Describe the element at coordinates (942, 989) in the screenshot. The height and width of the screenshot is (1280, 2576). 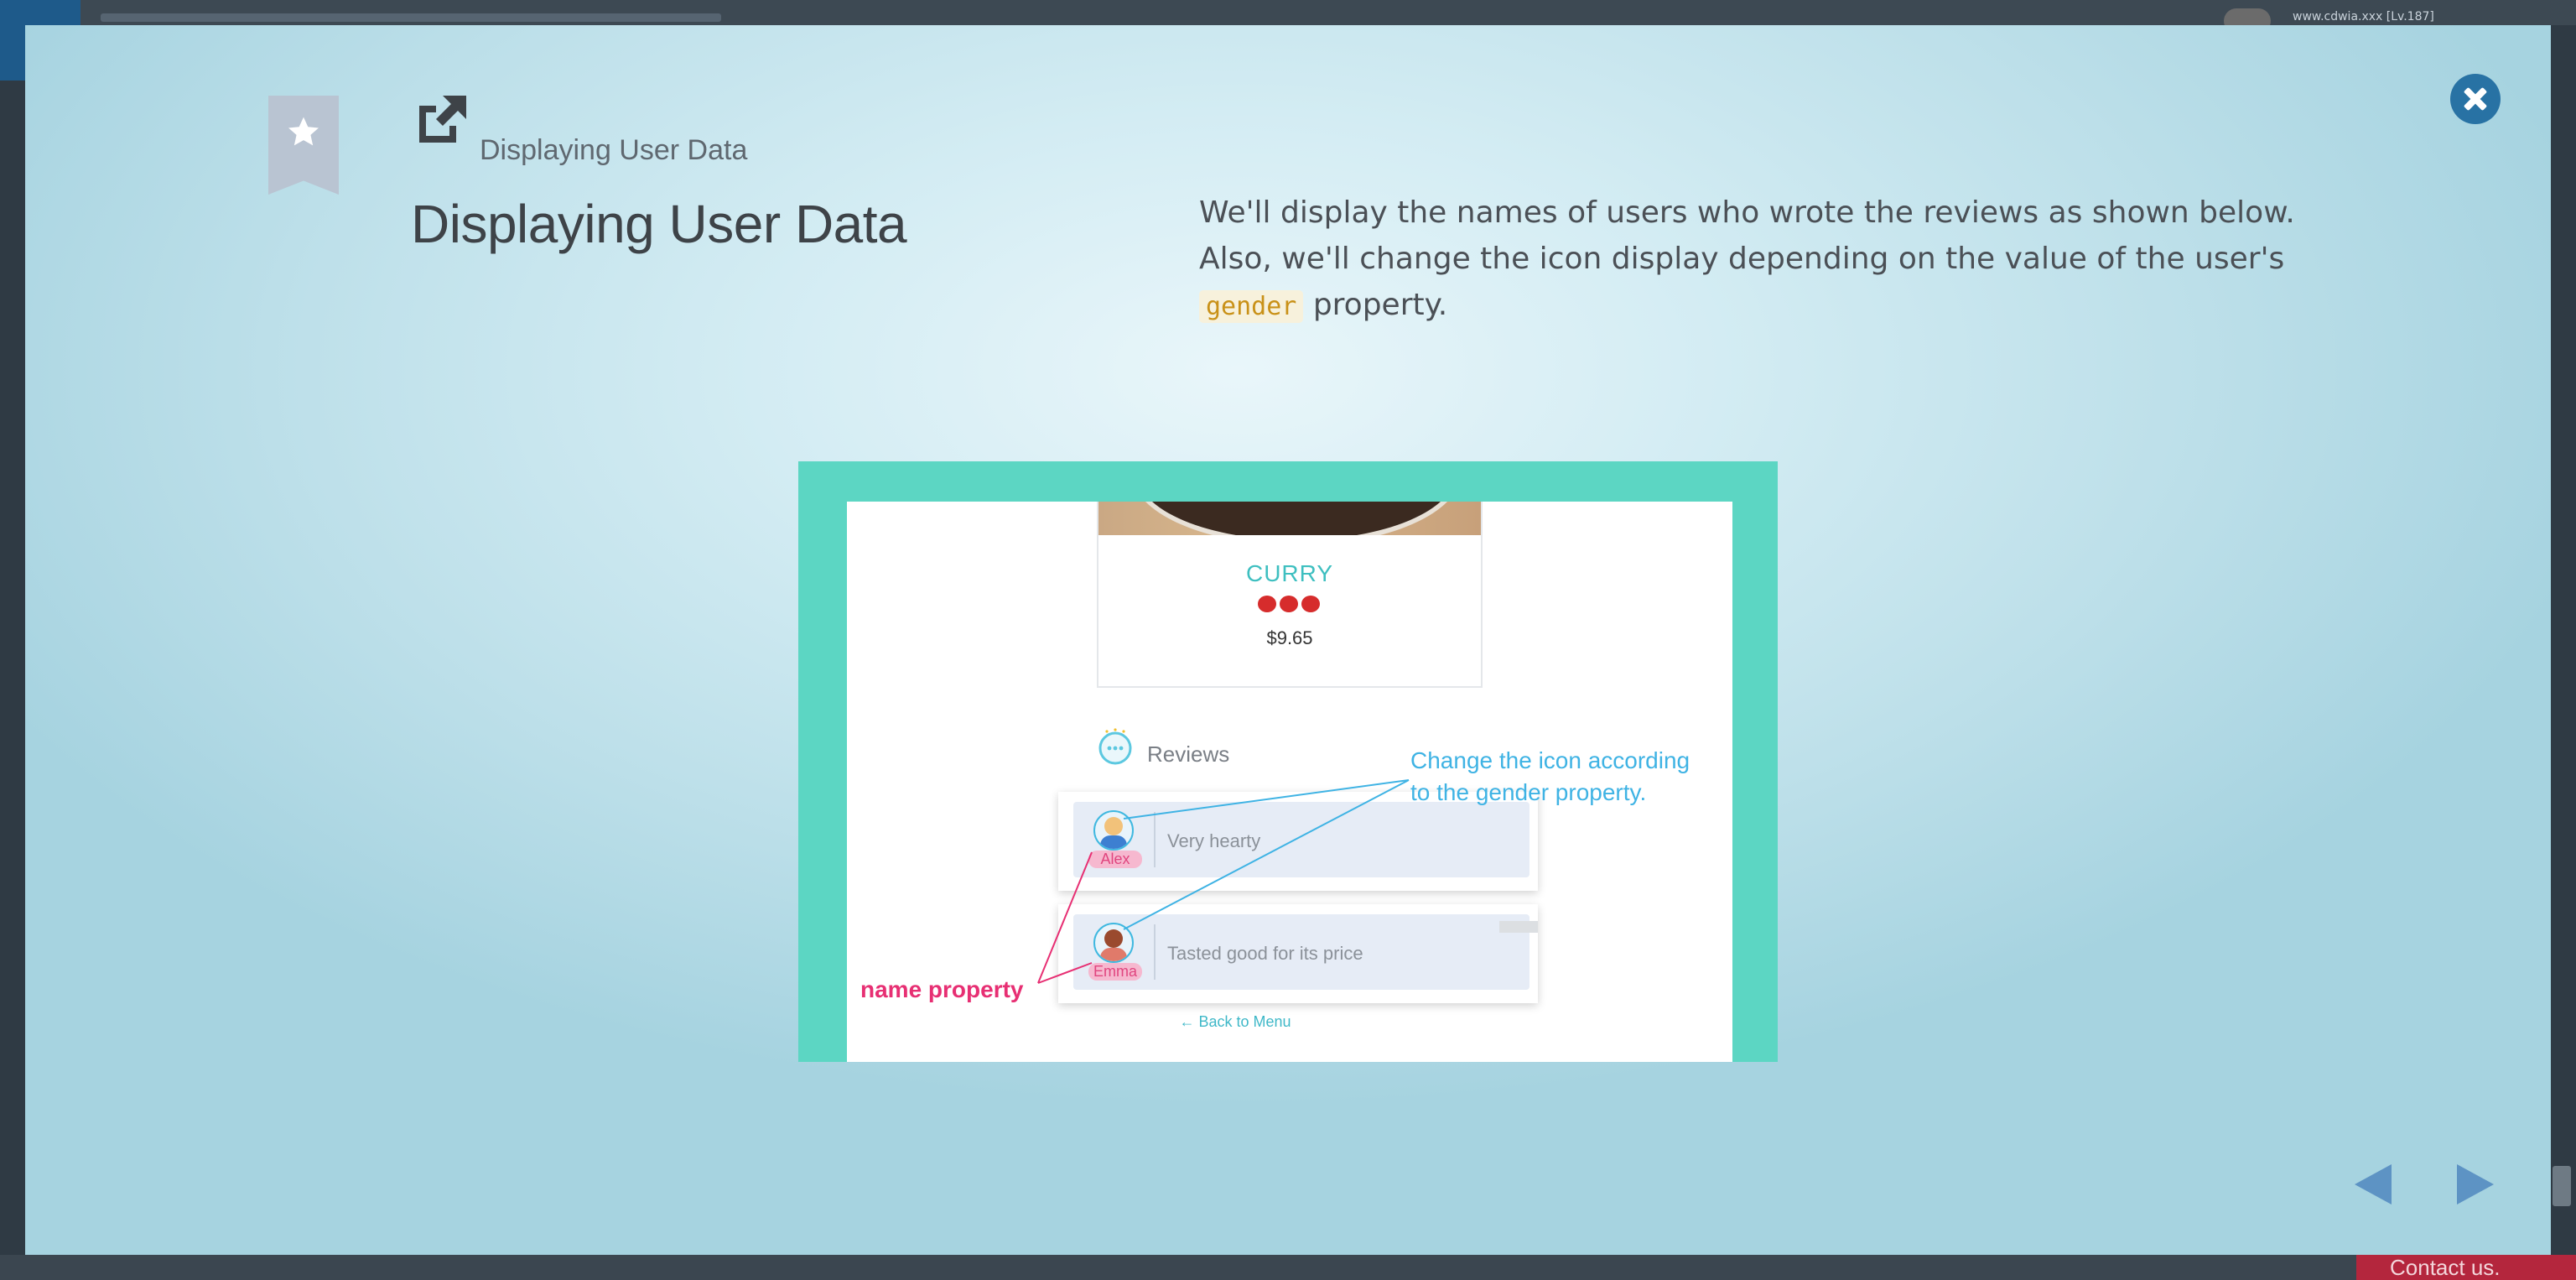
I see `name-annotation: name property` at that location.